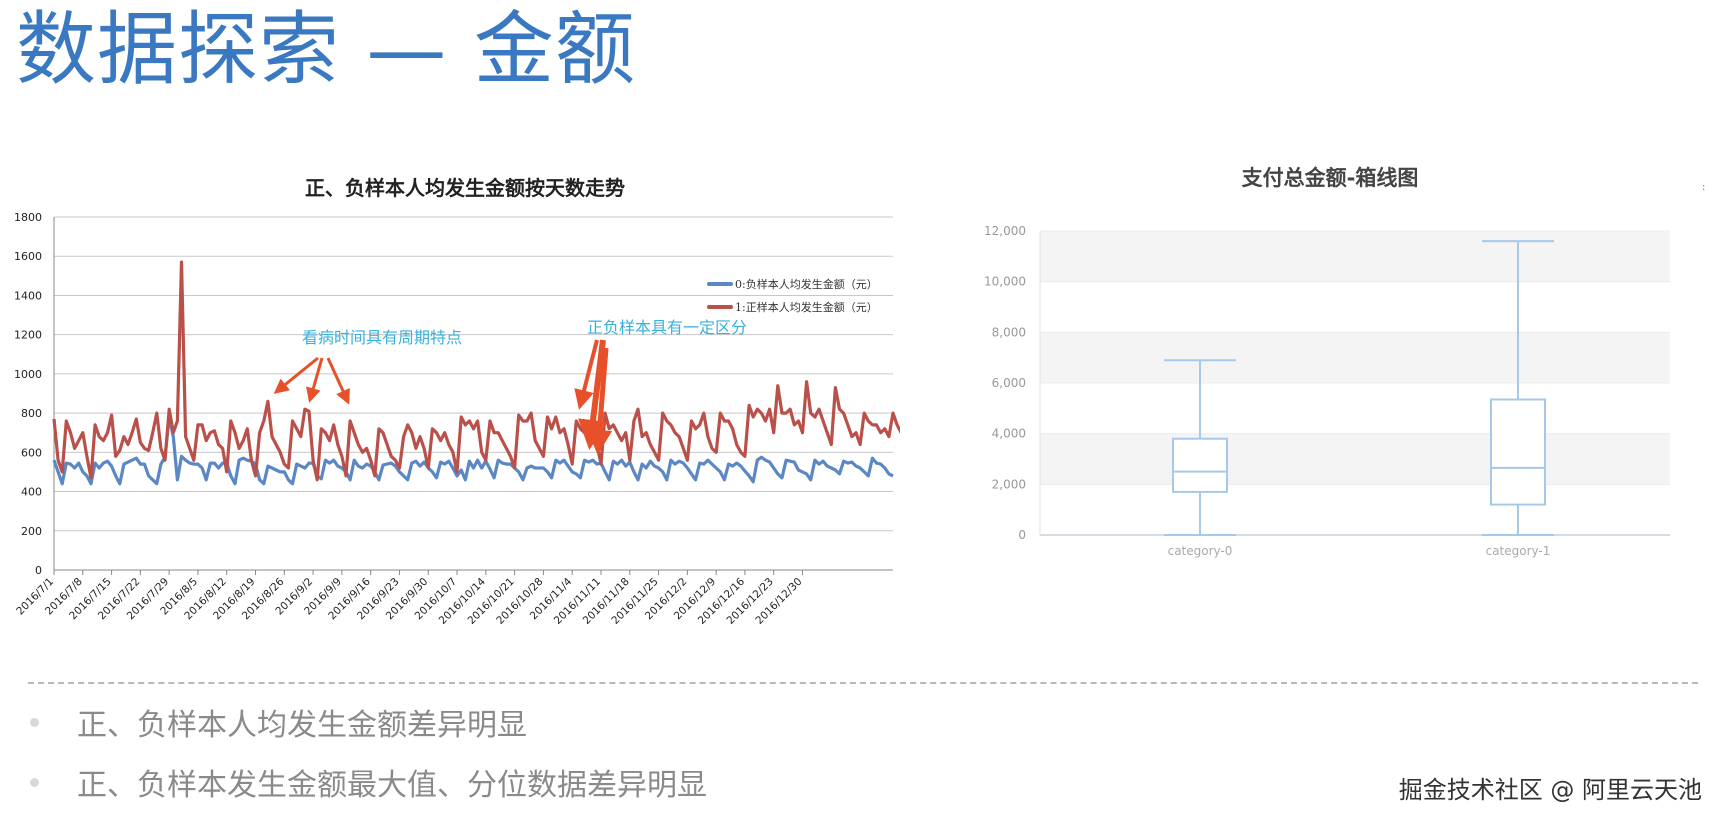  I want to click on x-tick-label: category-0, so click(1200, 551).